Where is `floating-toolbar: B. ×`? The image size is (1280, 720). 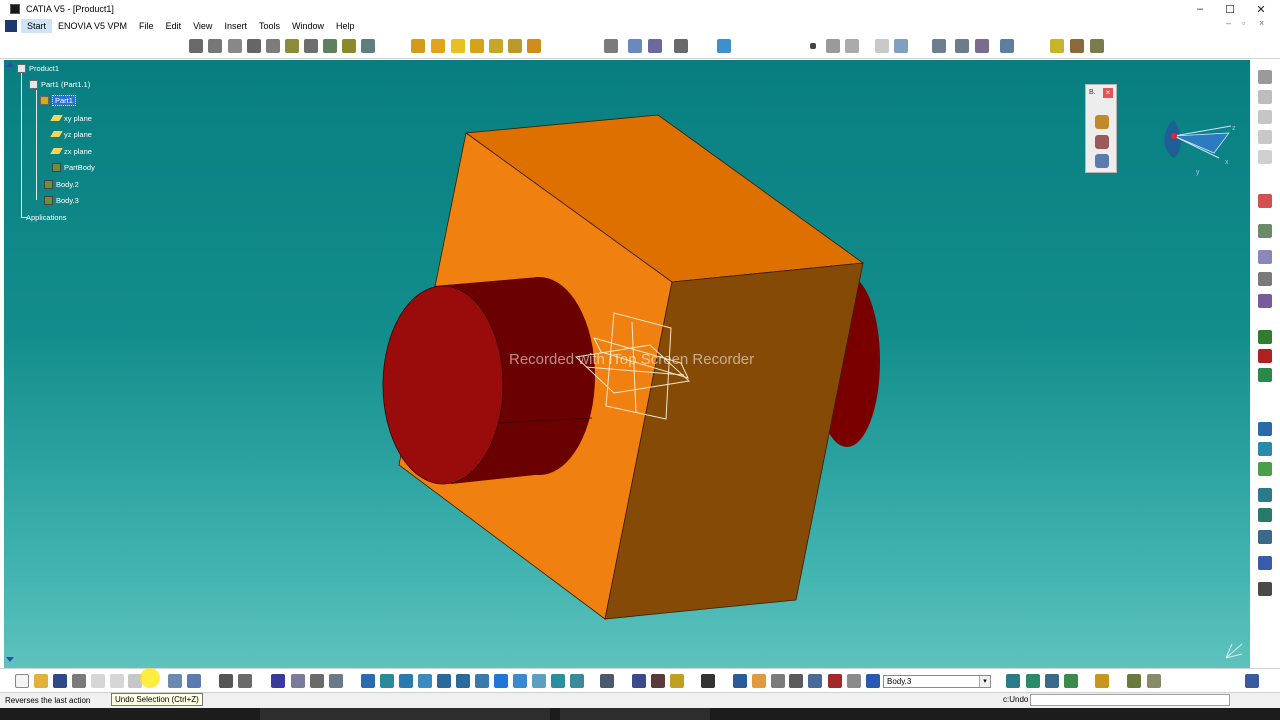 floating-toolbar: B. × is located at coordinates (1101, 128).